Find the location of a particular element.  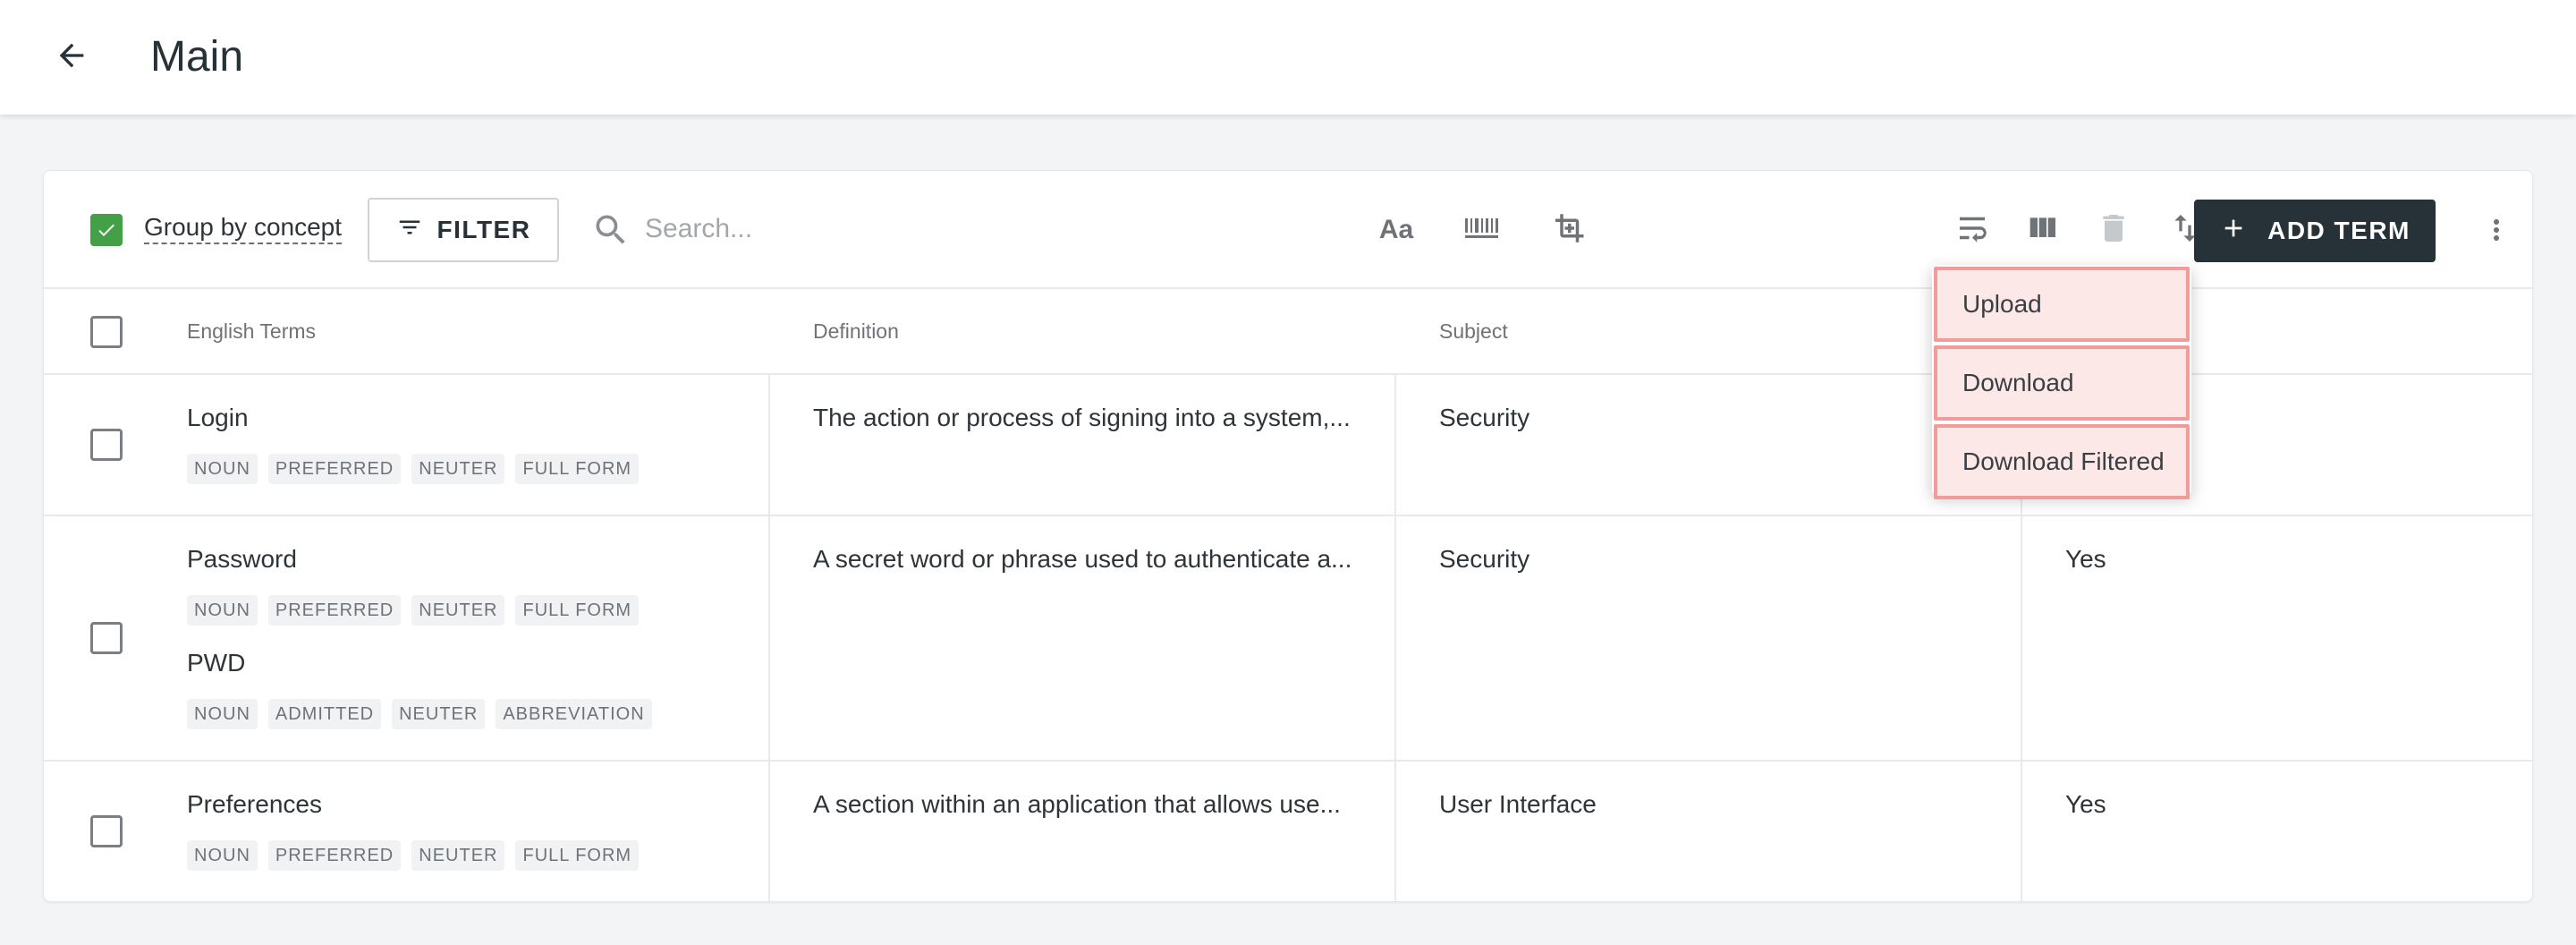

filter-button-label: FILTER is located at coordinates (483, 229).